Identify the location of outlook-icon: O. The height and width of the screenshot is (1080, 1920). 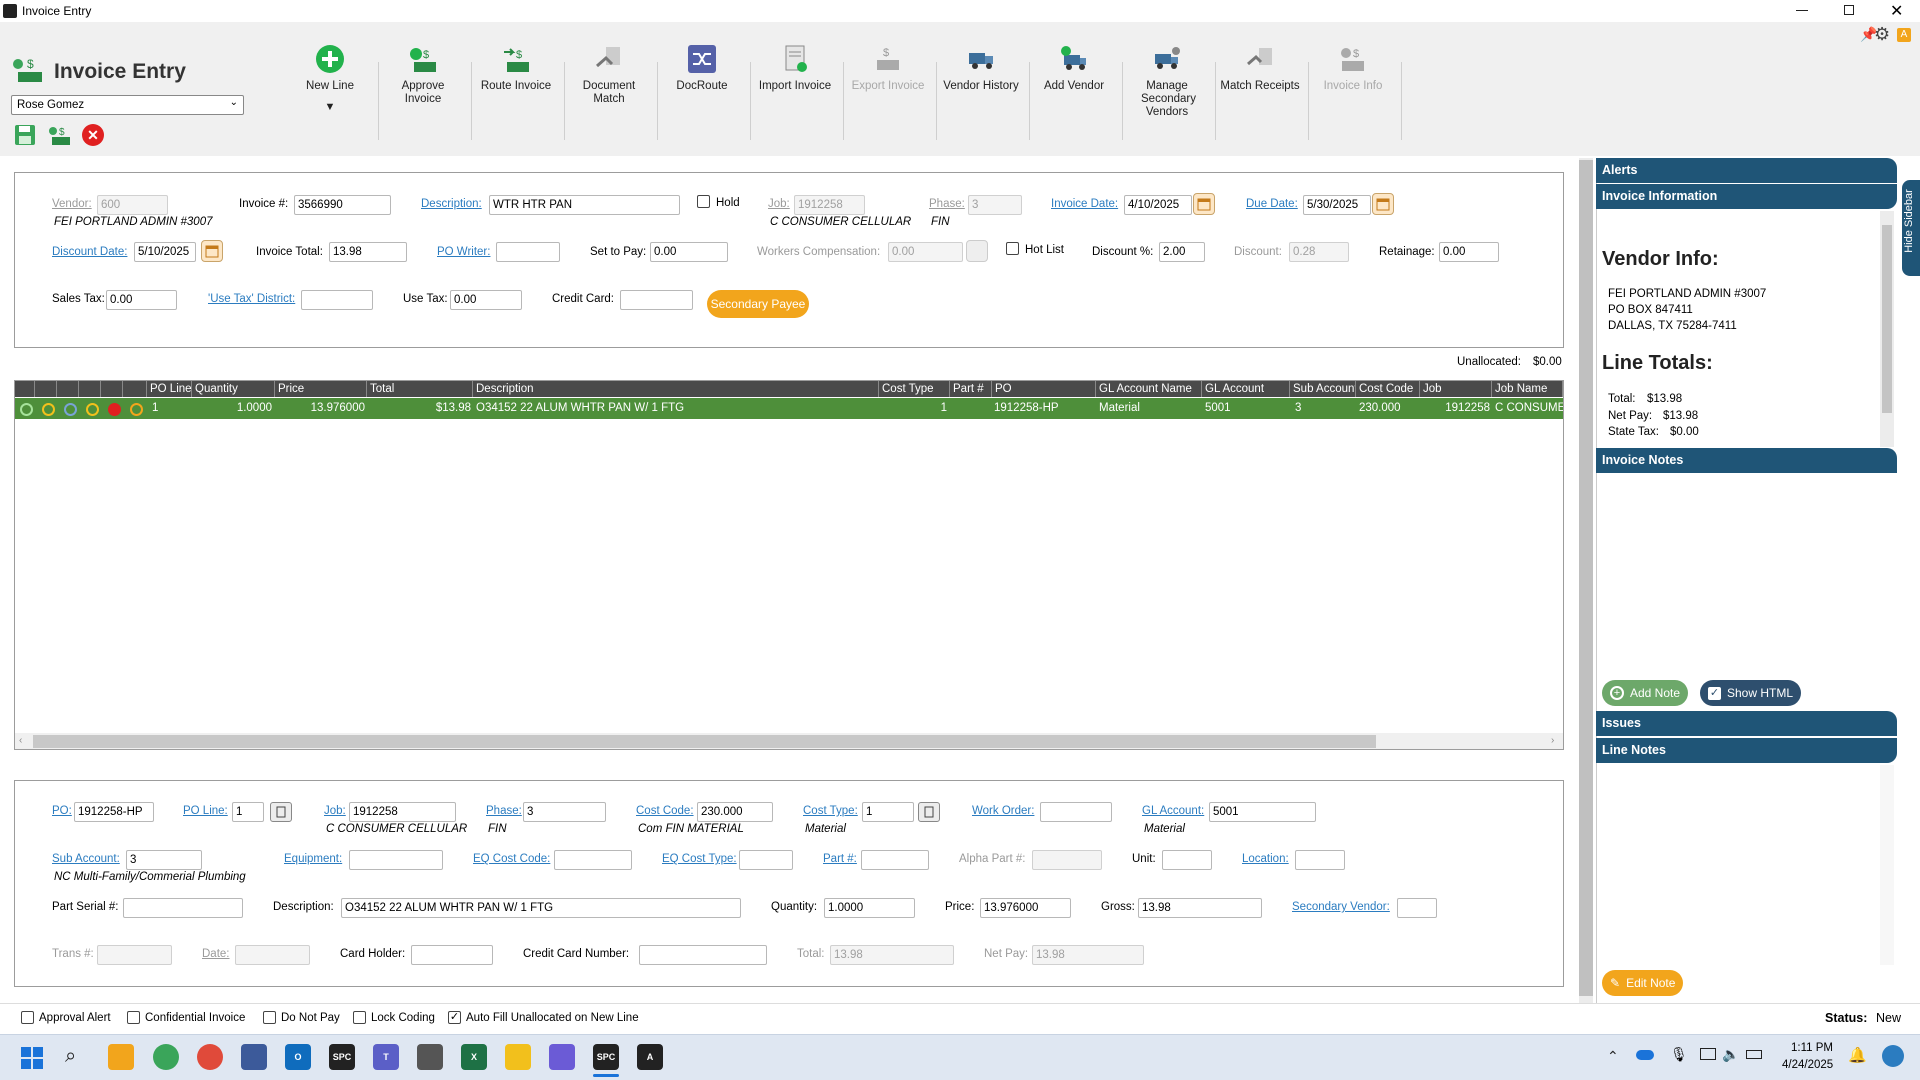
(298, 1057).